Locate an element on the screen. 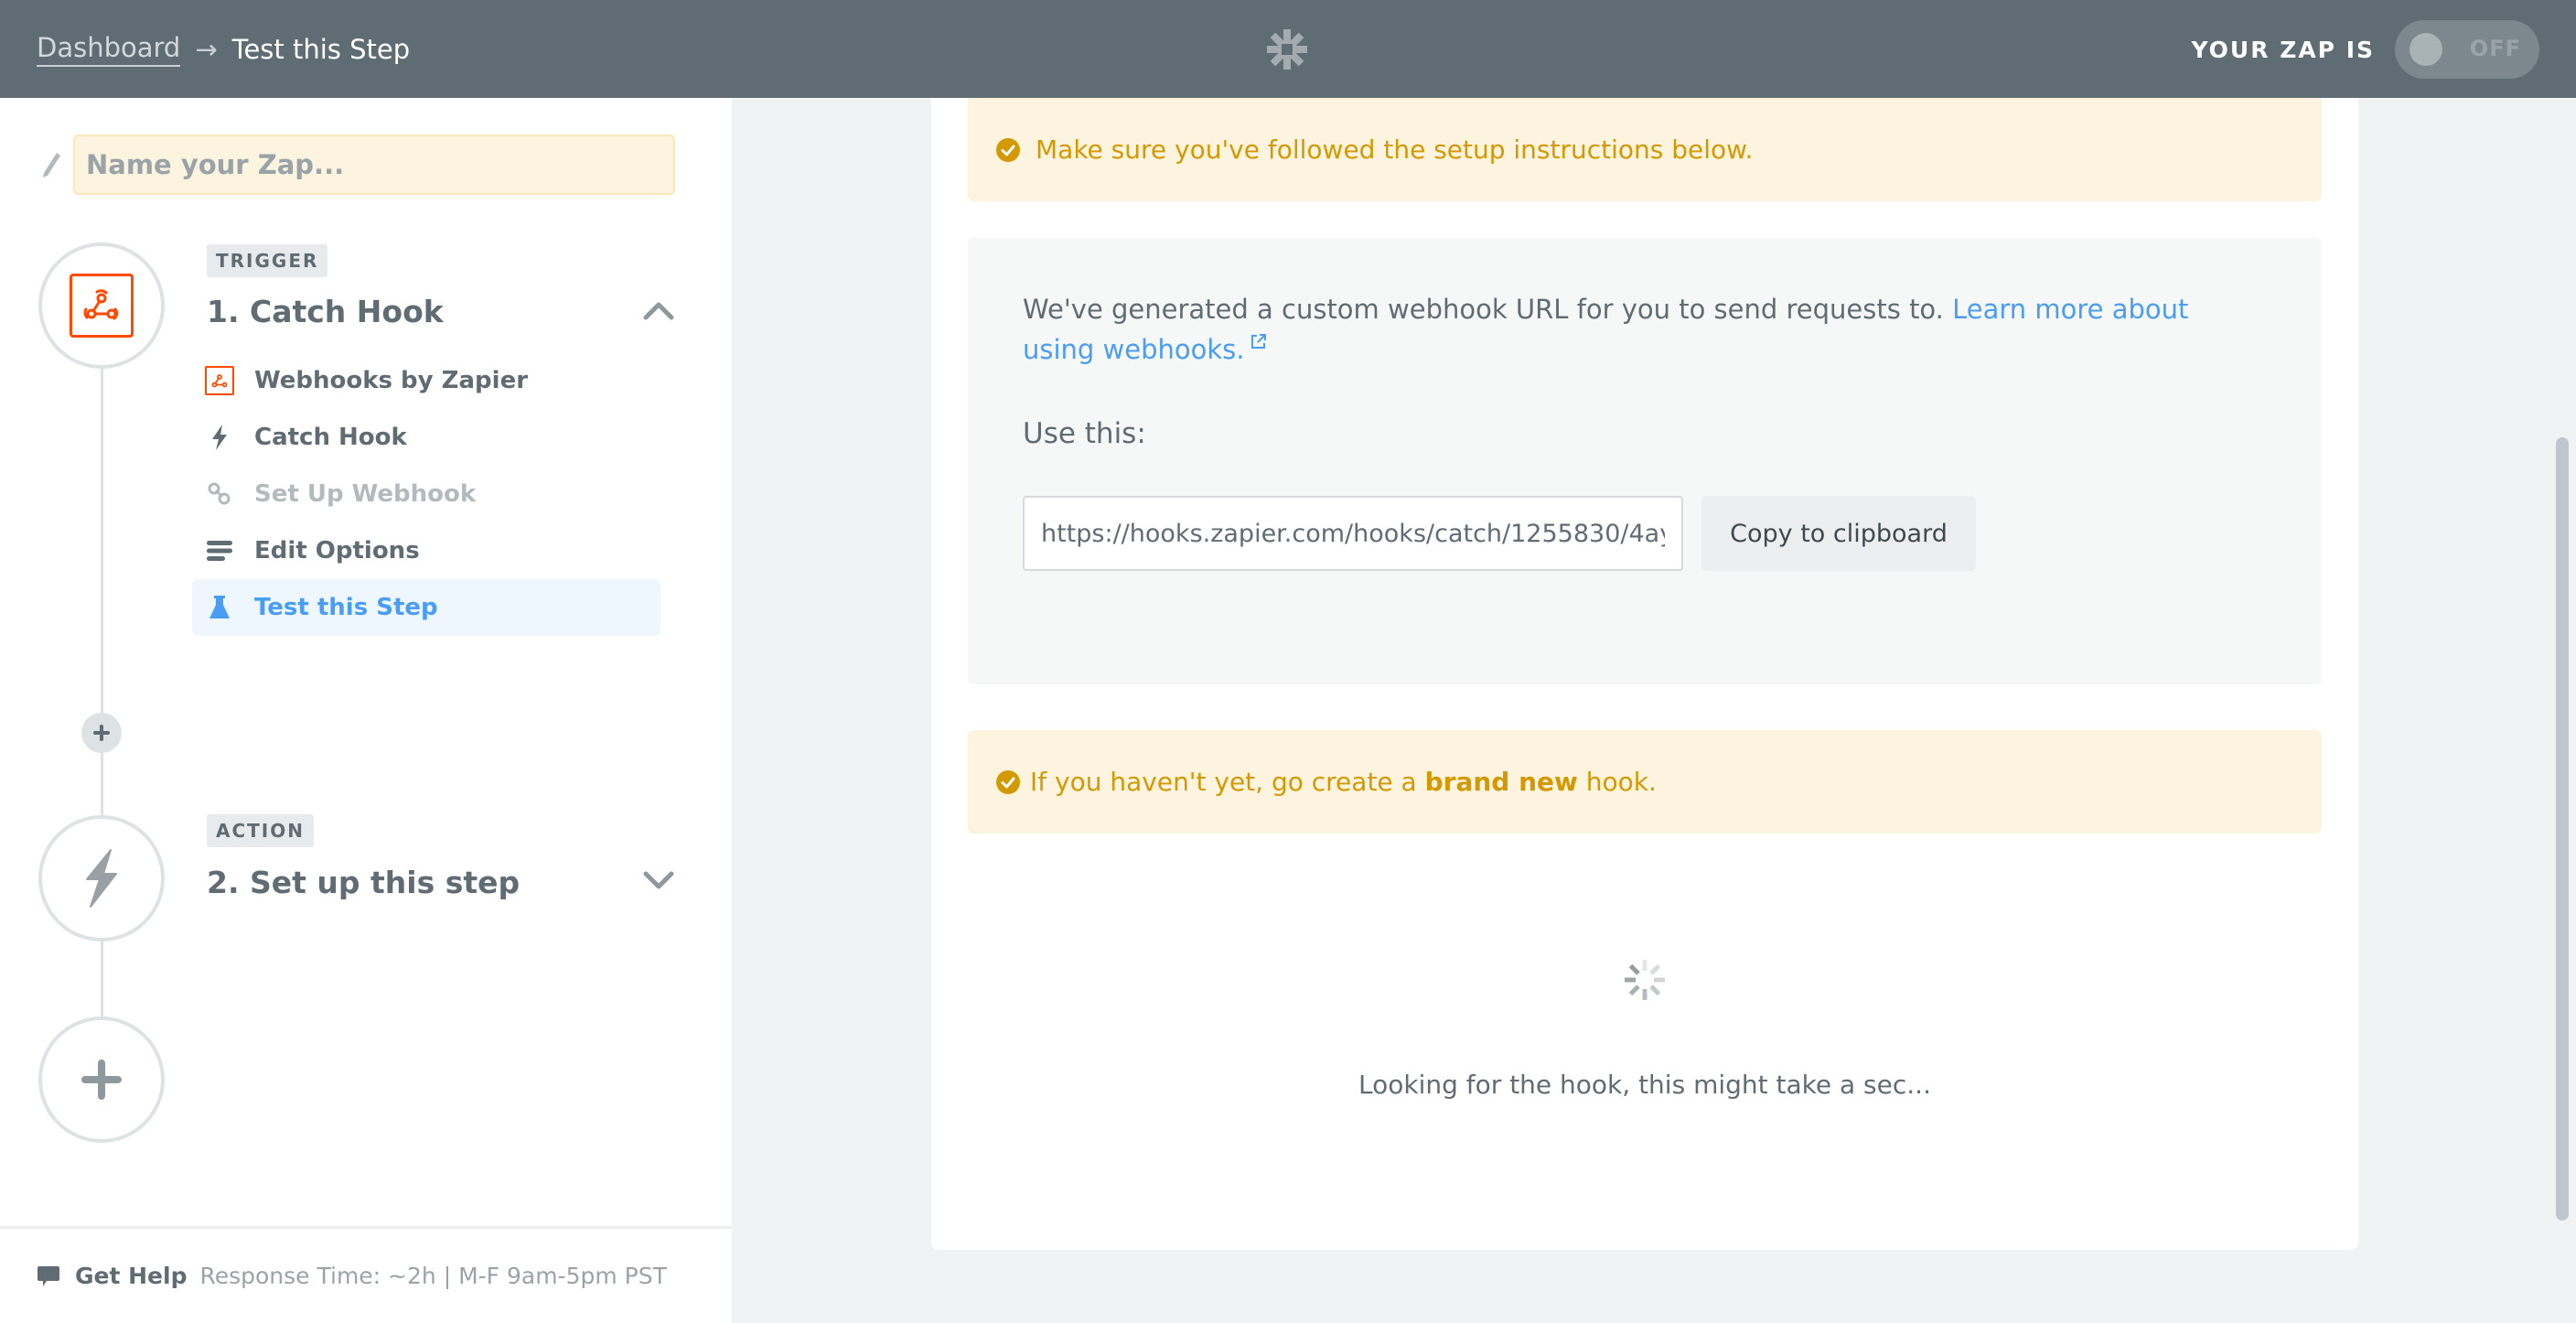 The width and height of the screenshot is (2576, 1323). webhook-app-icon is located at coordinates (220, 380).